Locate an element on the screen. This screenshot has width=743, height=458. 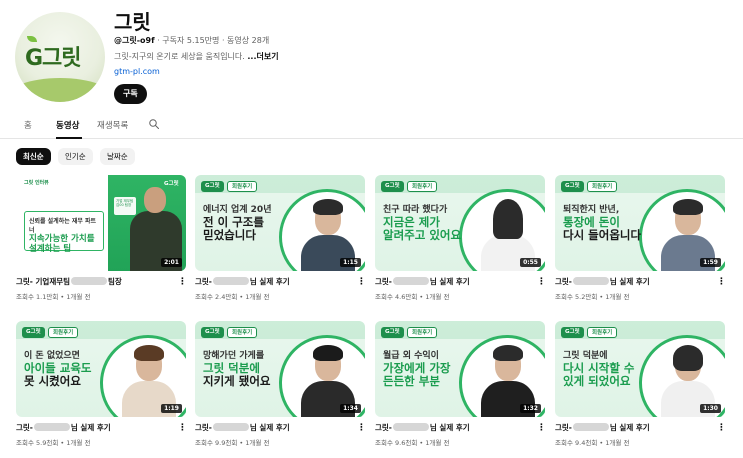
video-duration: 2:01 is located at coordinates (171, 262).